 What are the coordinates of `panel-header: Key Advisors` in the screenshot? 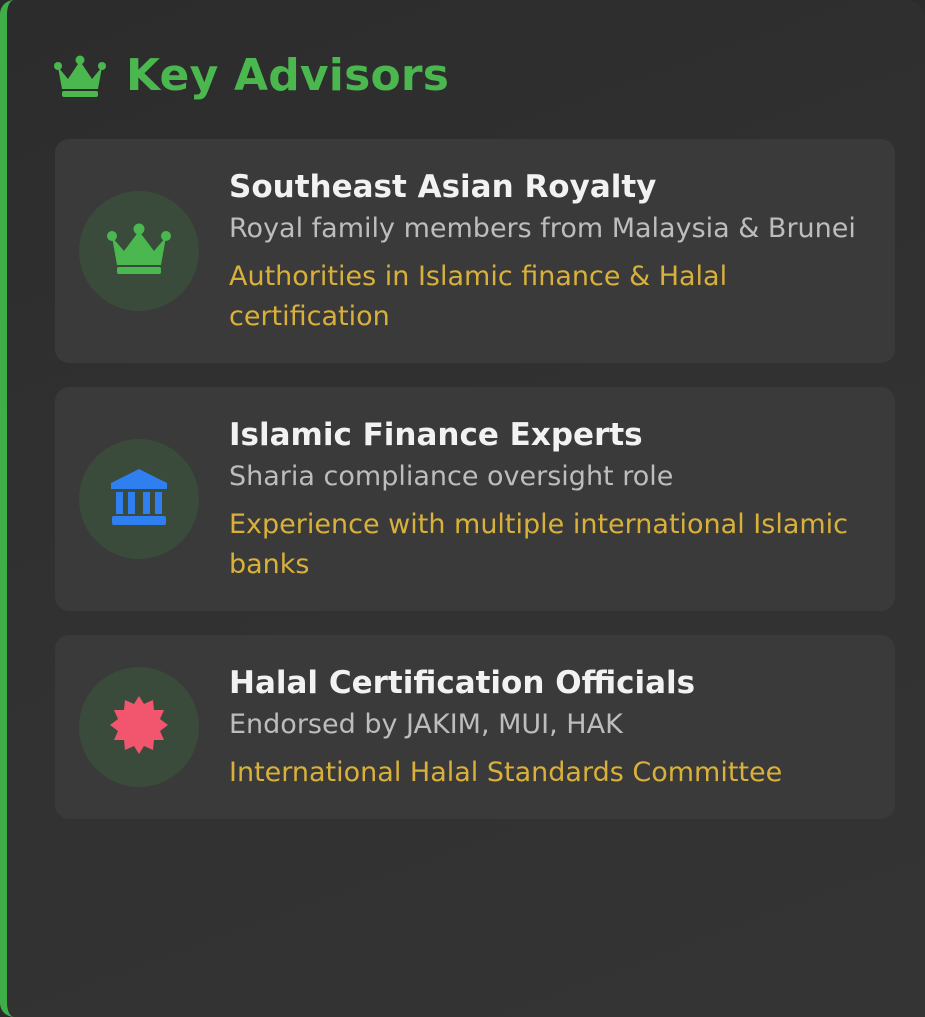 It's located at (251, 76).